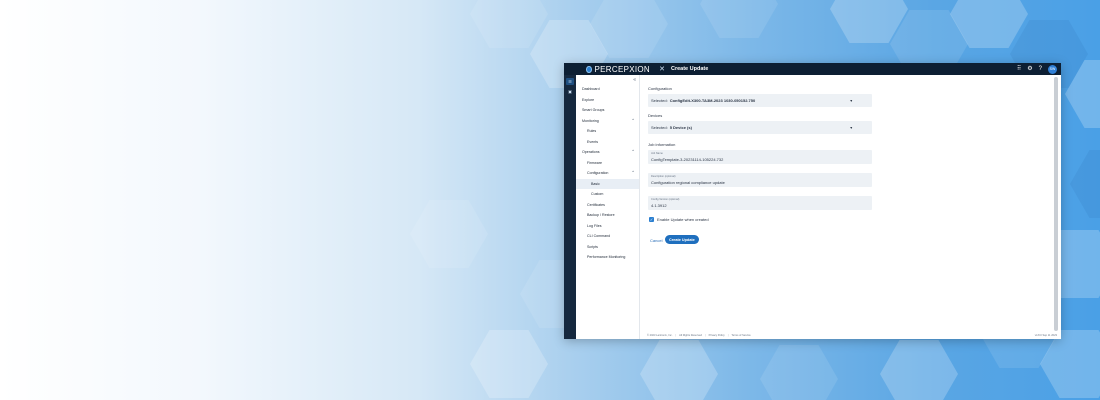  I want to click on configuration-section-label: Configuration, so click(660, 88).